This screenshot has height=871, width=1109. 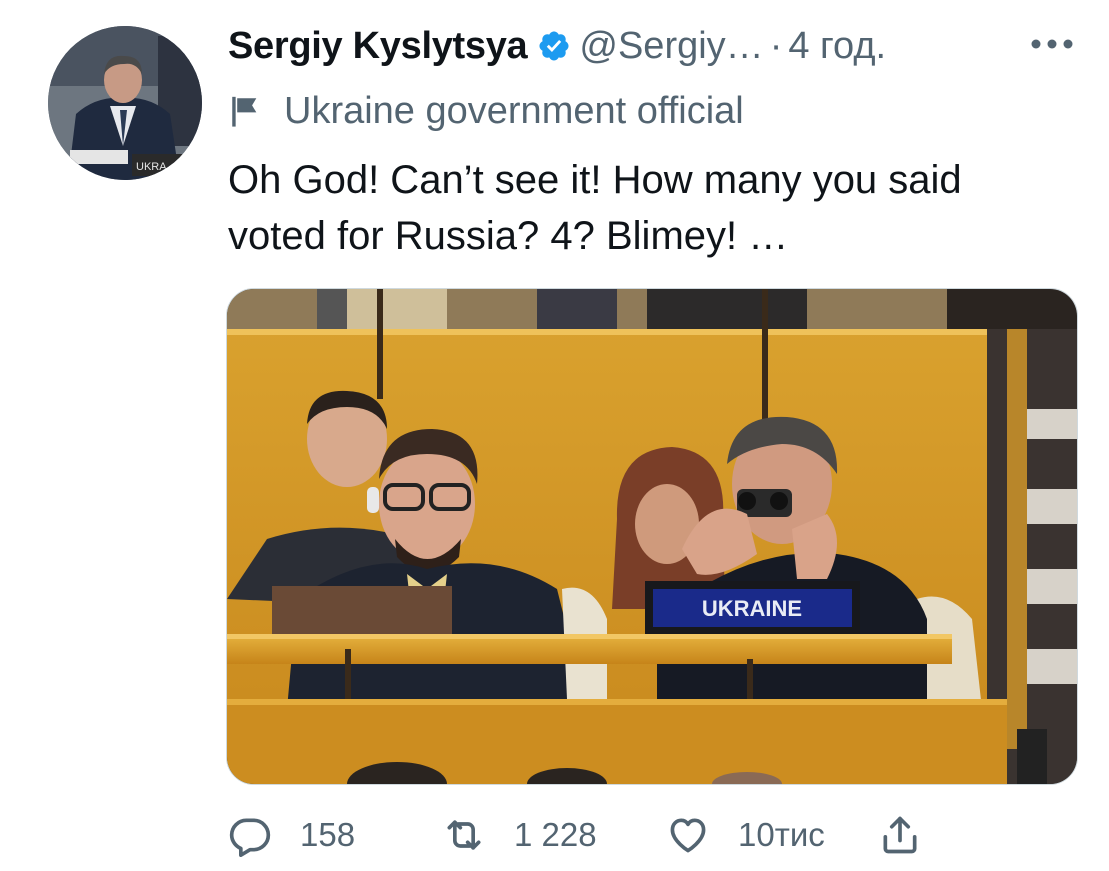 I want to click on verified-badge-icon, so click(x=554, y=46).